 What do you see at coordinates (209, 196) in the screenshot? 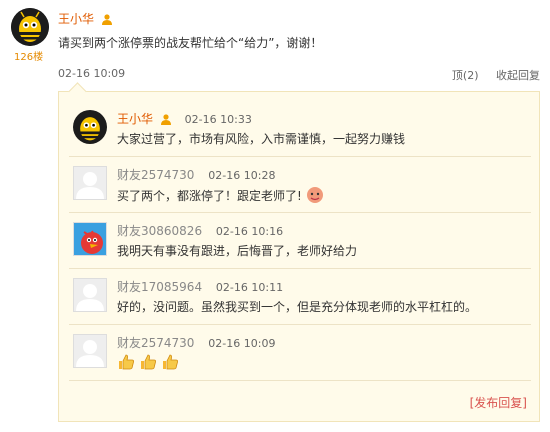
I see `reply-text-content: 买了两个，都涨停了！跟定老师了!` at bounding box center [209, 196].